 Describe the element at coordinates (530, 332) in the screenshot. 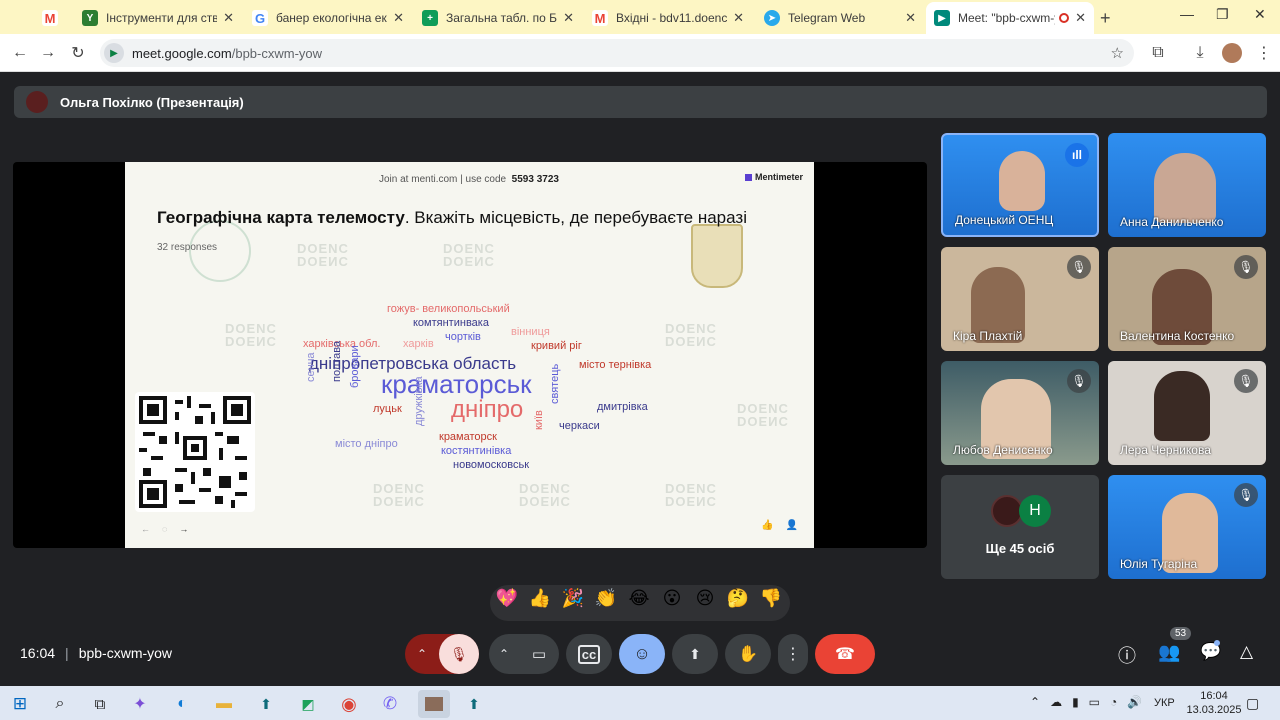

I see `word-cloud-entry: вінниця` at that location.